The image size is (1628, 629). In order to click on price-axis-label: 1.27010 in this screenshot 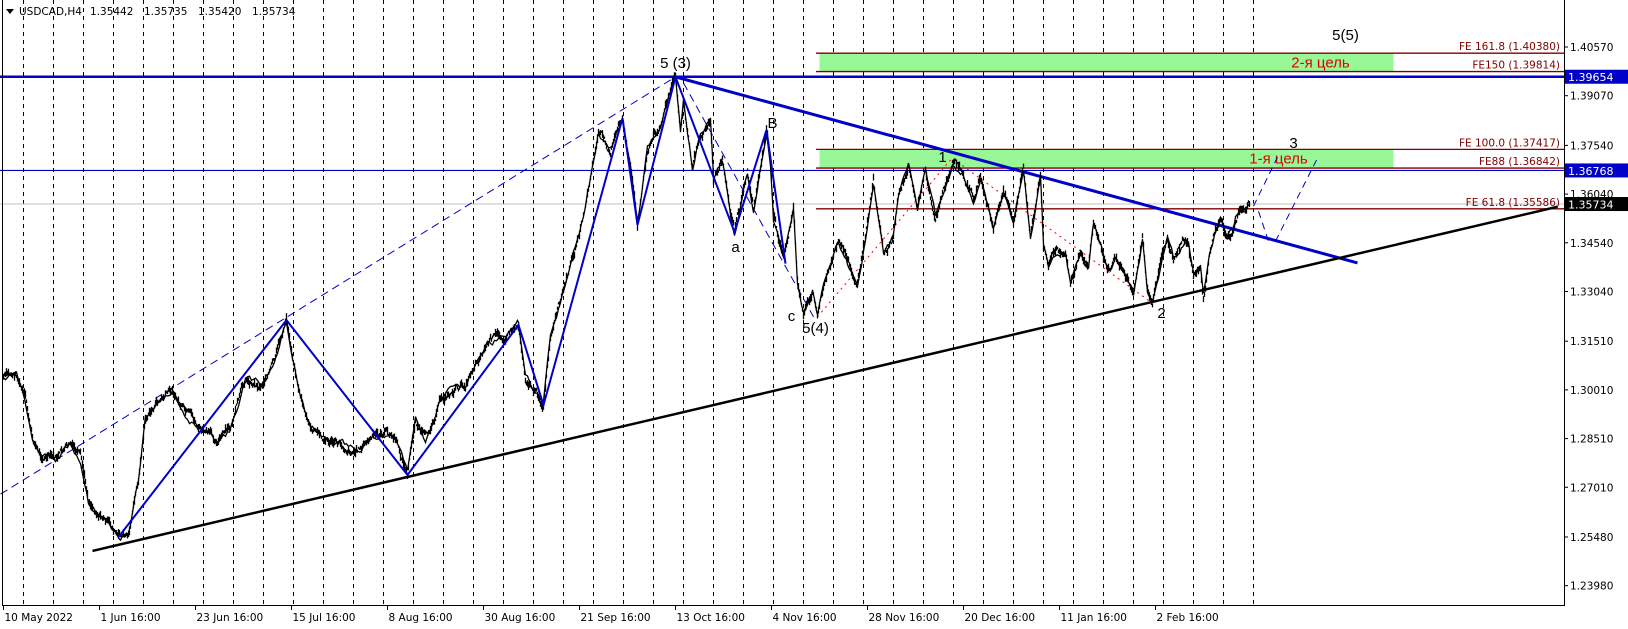, I will do `click(1591, 488)`.